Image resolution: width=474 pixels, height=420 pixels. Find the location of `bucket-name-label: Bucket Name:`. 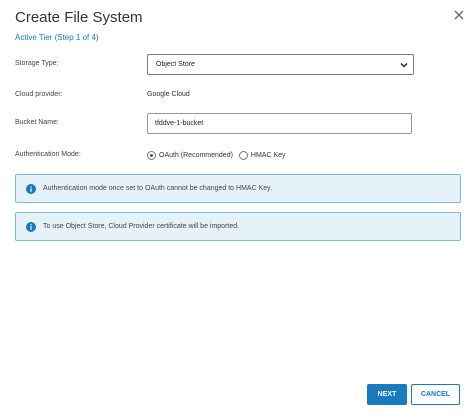

bucket-name-label: Bucket Name: is located at coordinates (37, 122).